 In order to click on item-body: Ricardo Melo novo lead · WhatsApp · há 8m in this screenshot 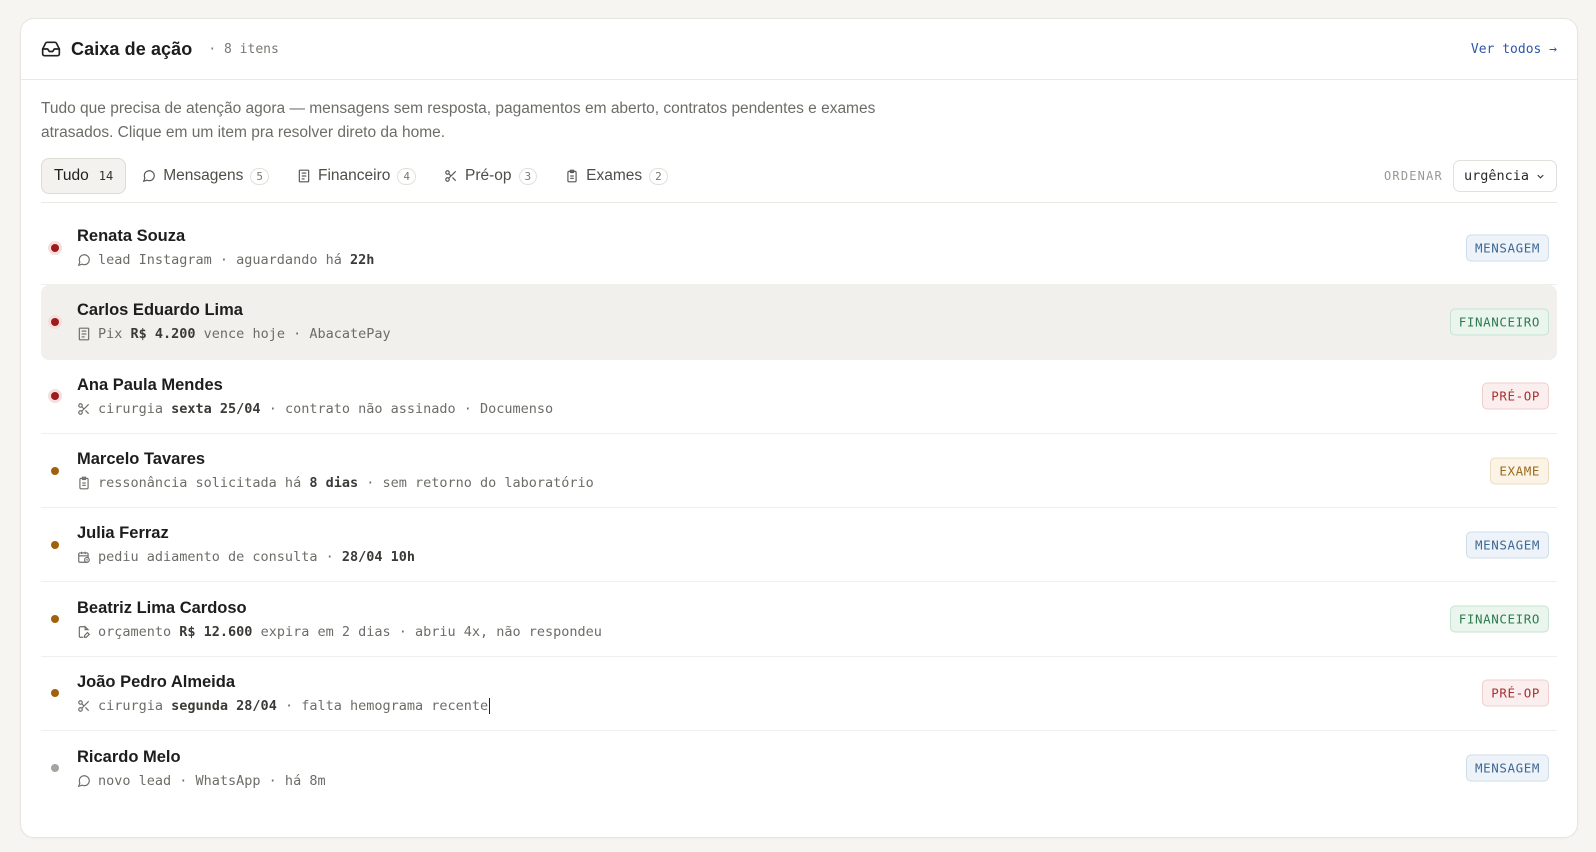, I will do `click(201, 768)`.